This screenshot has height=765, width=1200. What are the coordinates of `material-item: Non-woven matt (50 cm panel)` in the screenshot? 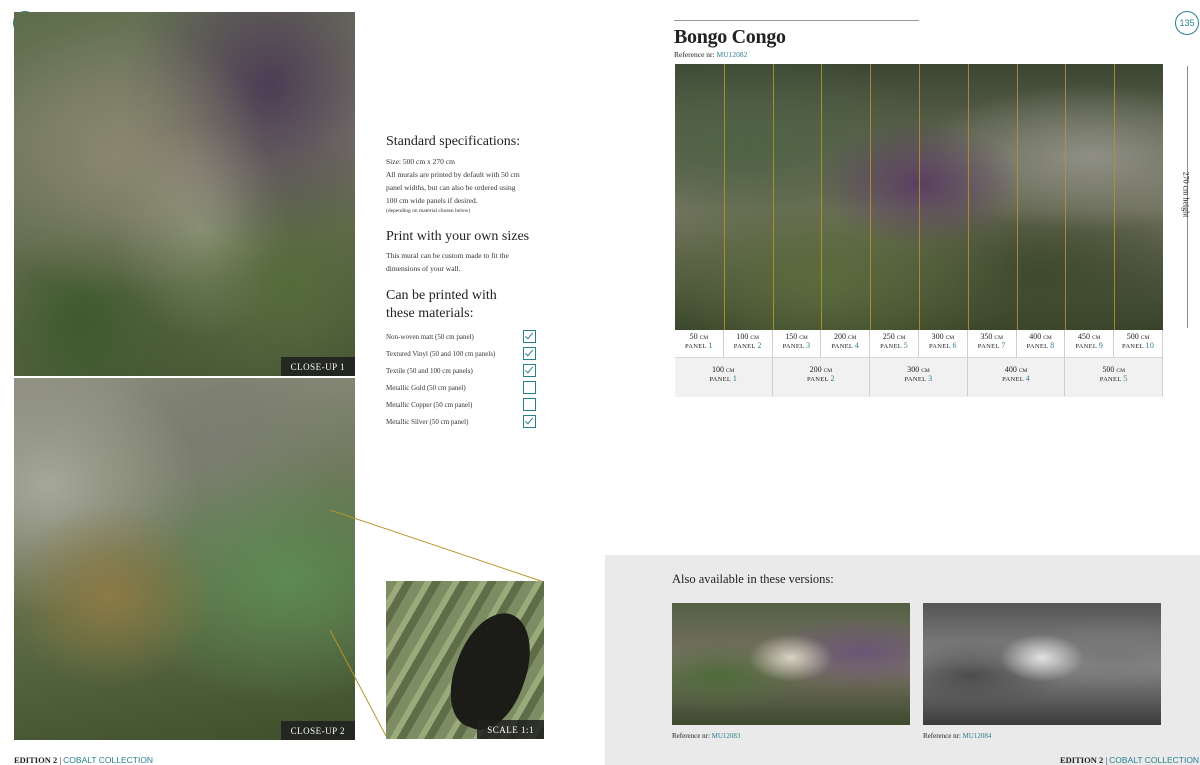 It's located at (461, 336).